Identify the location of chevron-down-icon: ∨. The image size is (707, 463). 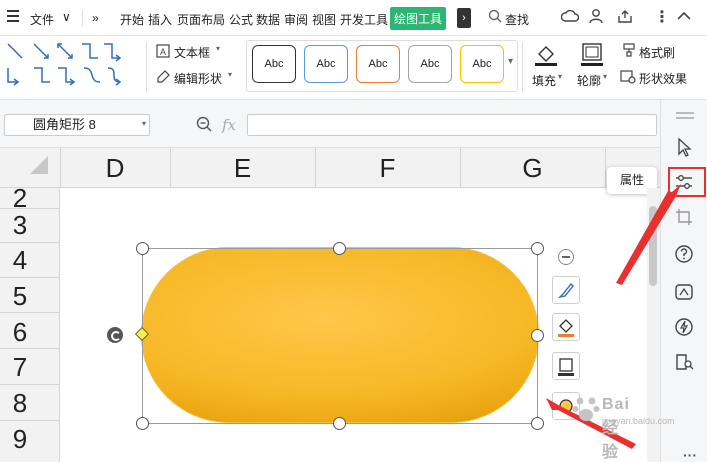
(66, 17).